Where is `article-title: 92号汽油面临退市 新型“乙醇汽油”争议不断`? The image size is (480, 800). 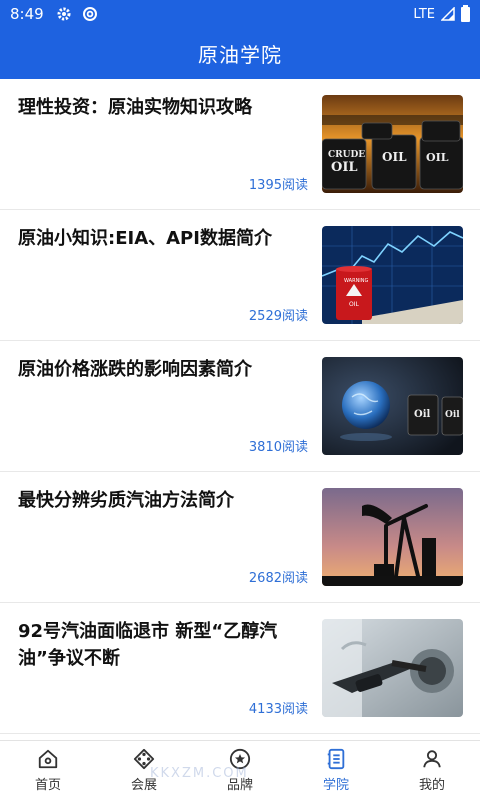
article-title: 92号汽油面临退市 新型“乙醇汽油”争议不断 is located at coordinates (148, 645).